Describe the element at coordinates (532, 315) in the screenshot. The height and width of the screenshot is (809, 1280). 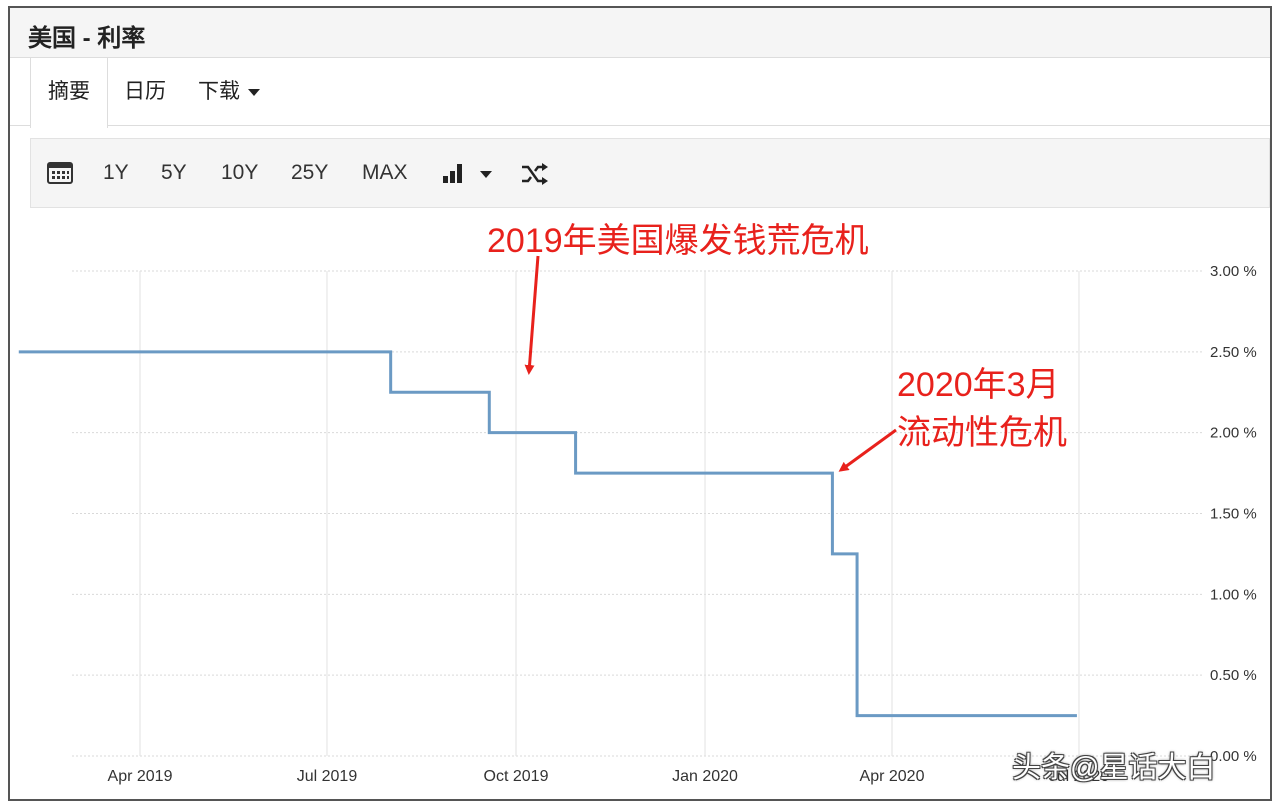
I see `annotation-arrow-2019` at that location.